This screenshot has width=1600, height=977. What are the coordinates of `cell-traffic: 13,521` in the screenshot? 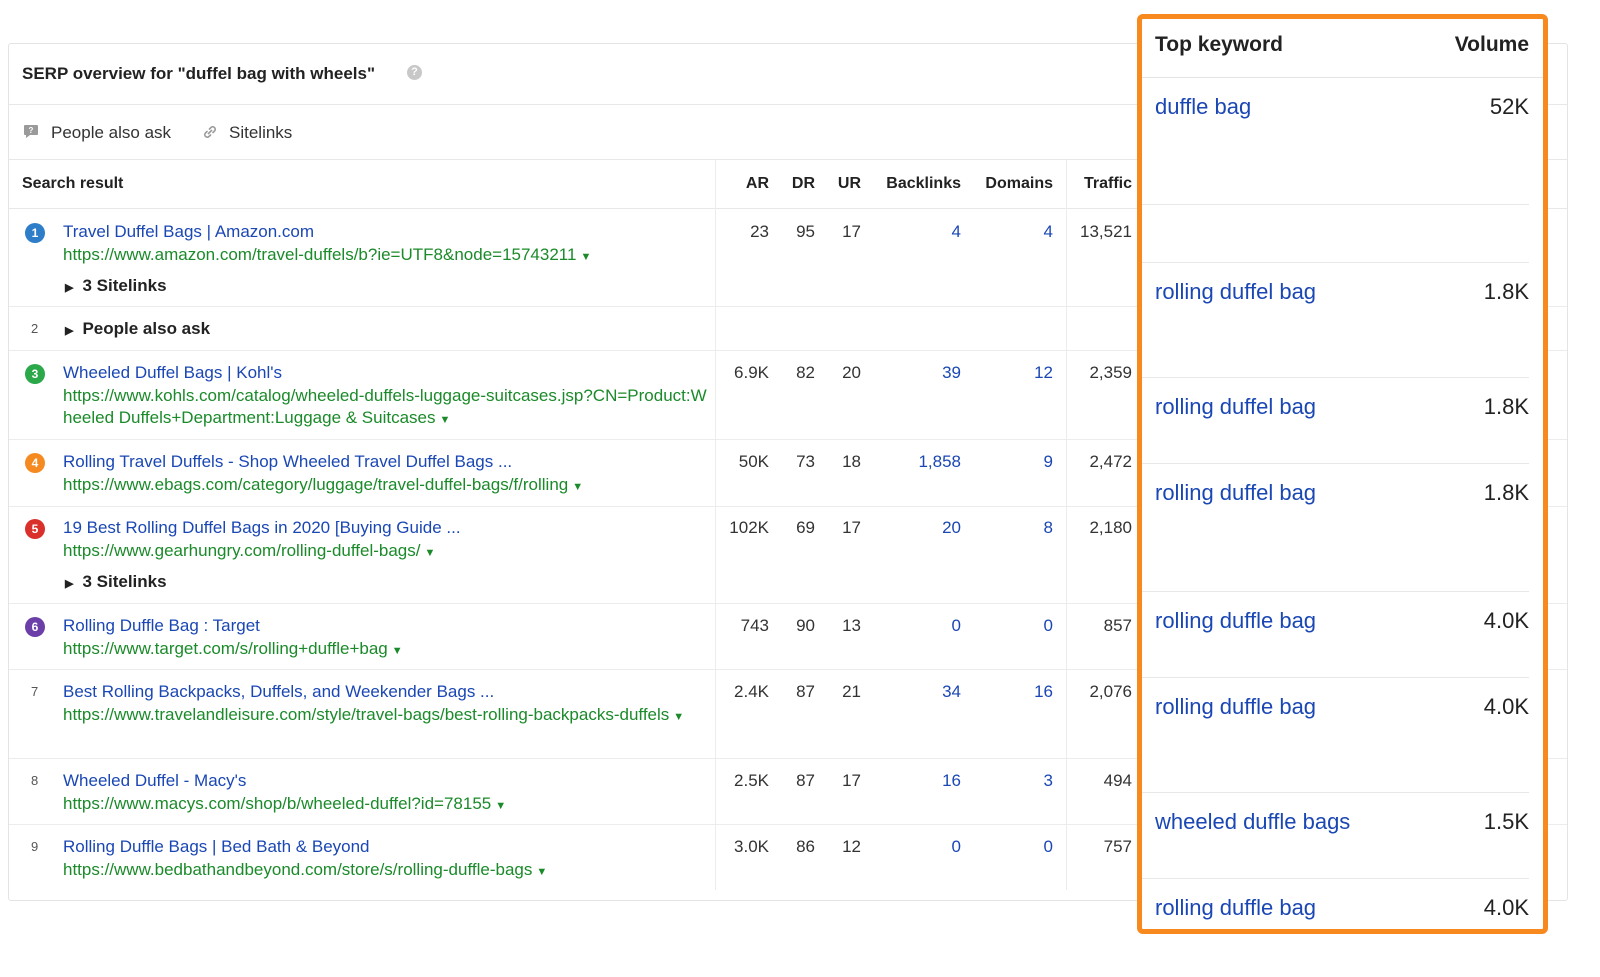 It's located at (1106, 231).